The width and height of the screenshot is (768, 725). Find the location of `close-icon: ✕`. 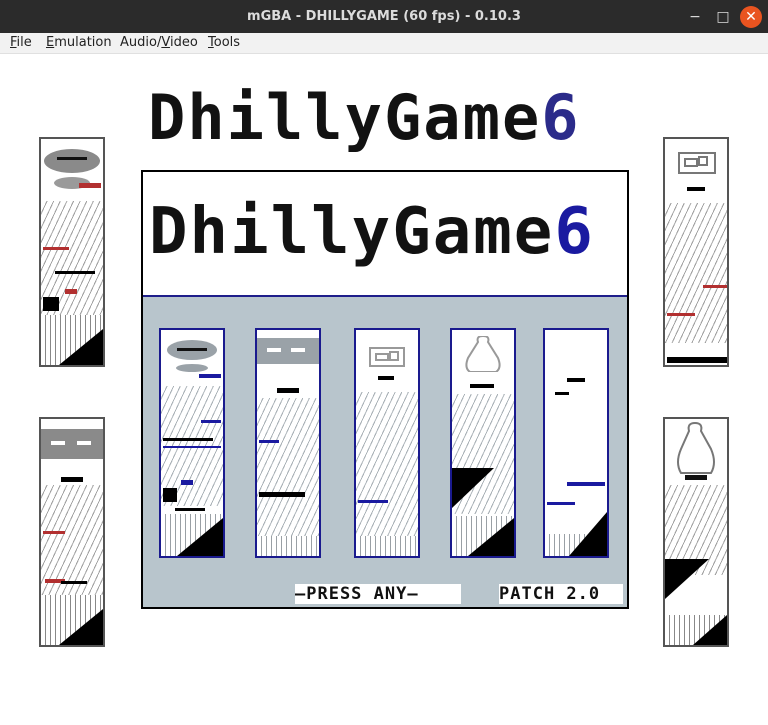

close-icon: ✕ is located at coordinates (751, 17).